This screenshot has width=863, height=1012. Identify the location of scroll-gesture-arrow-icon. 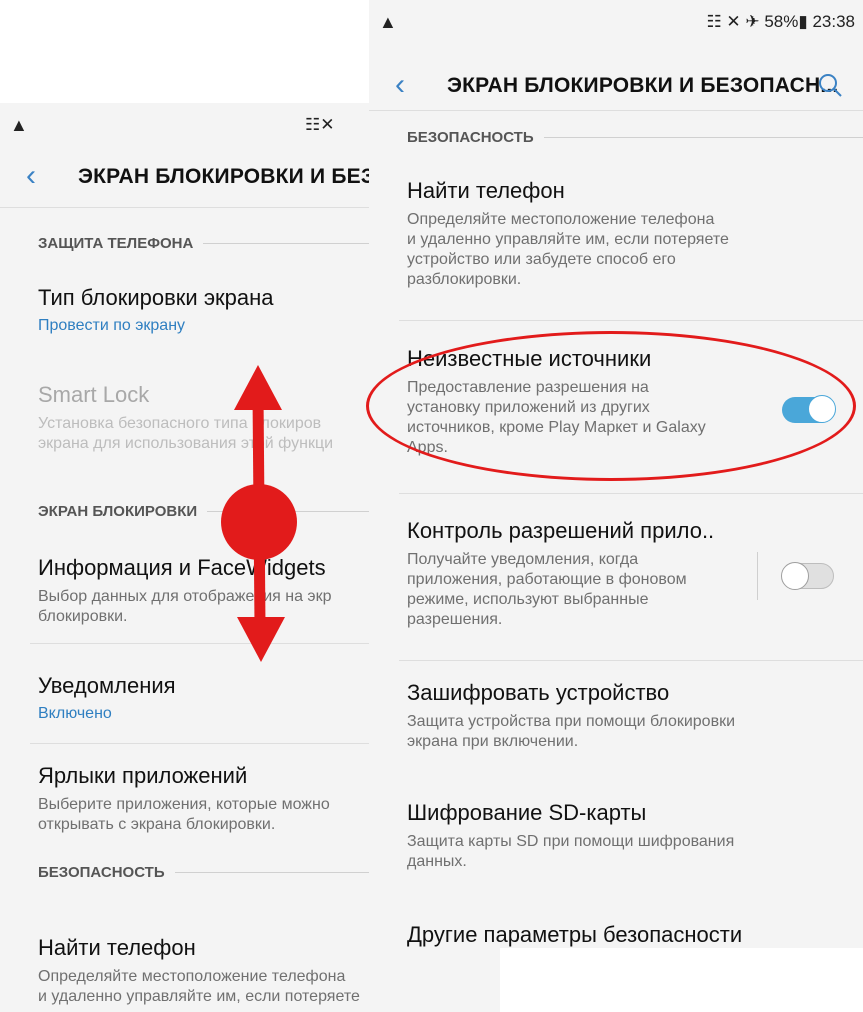
(259, 513).